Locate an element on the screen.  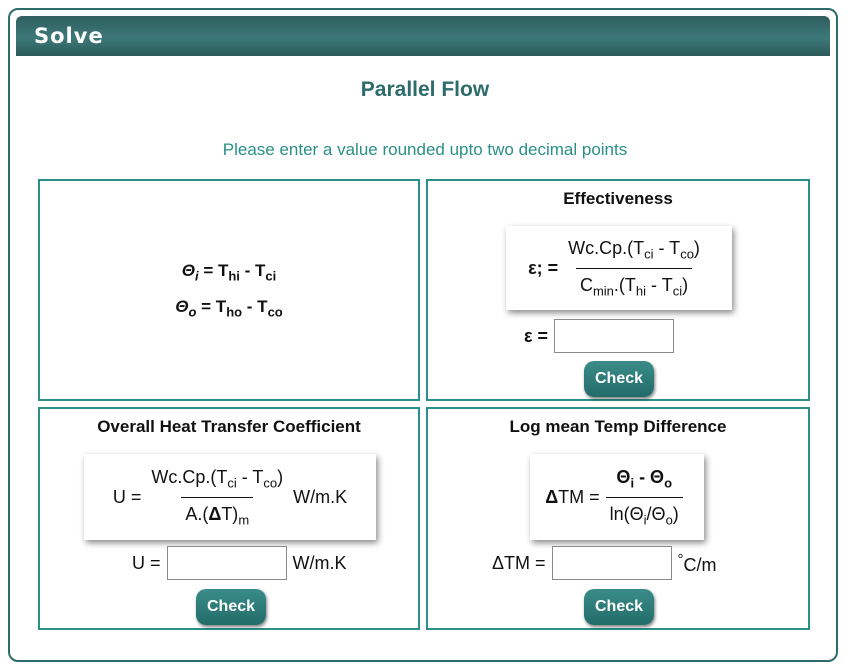
overall-u-input-unit: W/m.K is located at coordinates (319, 562).